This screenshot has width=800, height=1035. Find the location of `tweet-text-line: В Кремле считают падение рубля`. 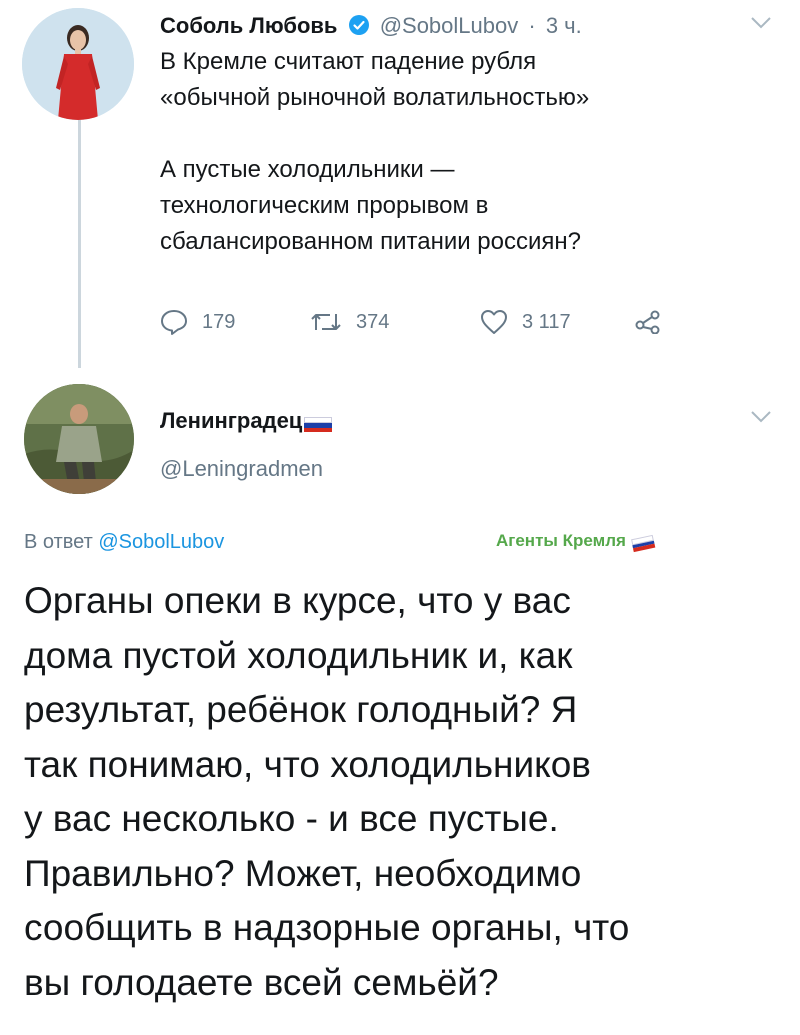

tweet-text-line: В Кремле считают падение рубля is located at coordinates (348, 61).